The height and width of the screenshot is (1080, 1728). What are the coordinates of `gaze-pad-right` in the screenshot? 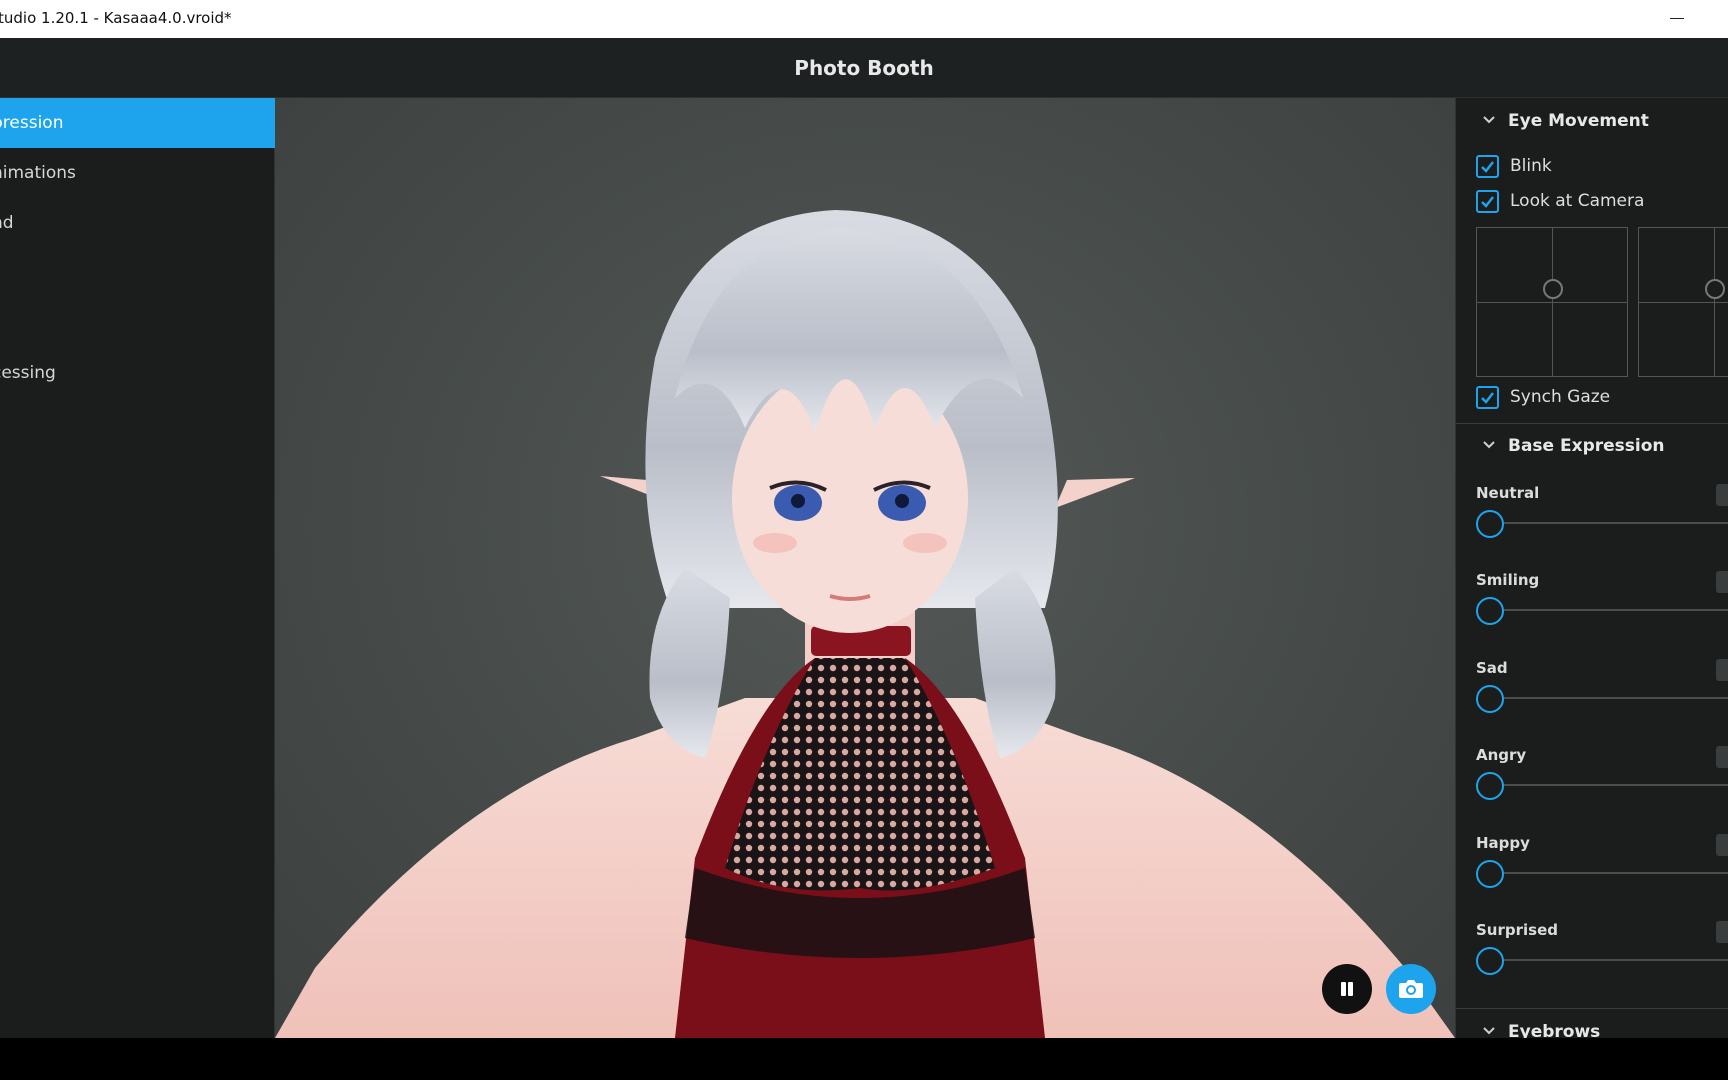 It's located at (1683, 302).